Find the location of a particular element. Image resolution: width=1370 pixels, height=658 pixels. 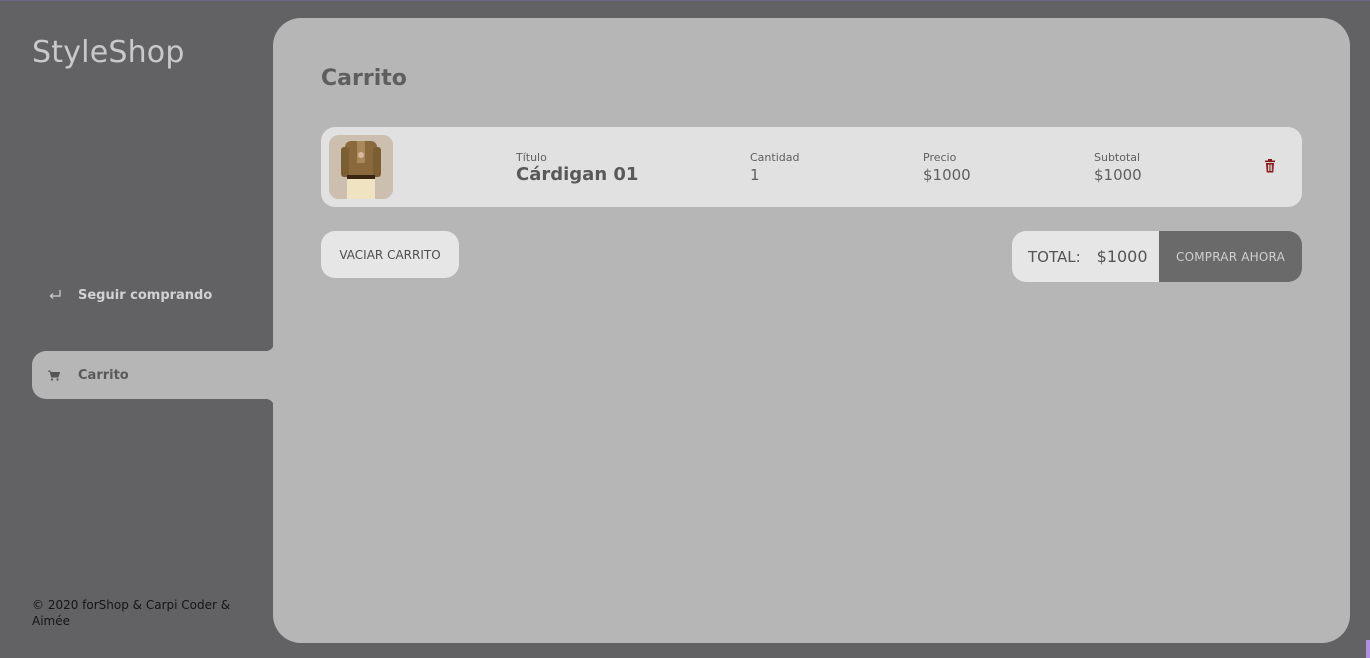

item-subtotal-col: Subtotal $1000 is located at coordinates (1118, 168).